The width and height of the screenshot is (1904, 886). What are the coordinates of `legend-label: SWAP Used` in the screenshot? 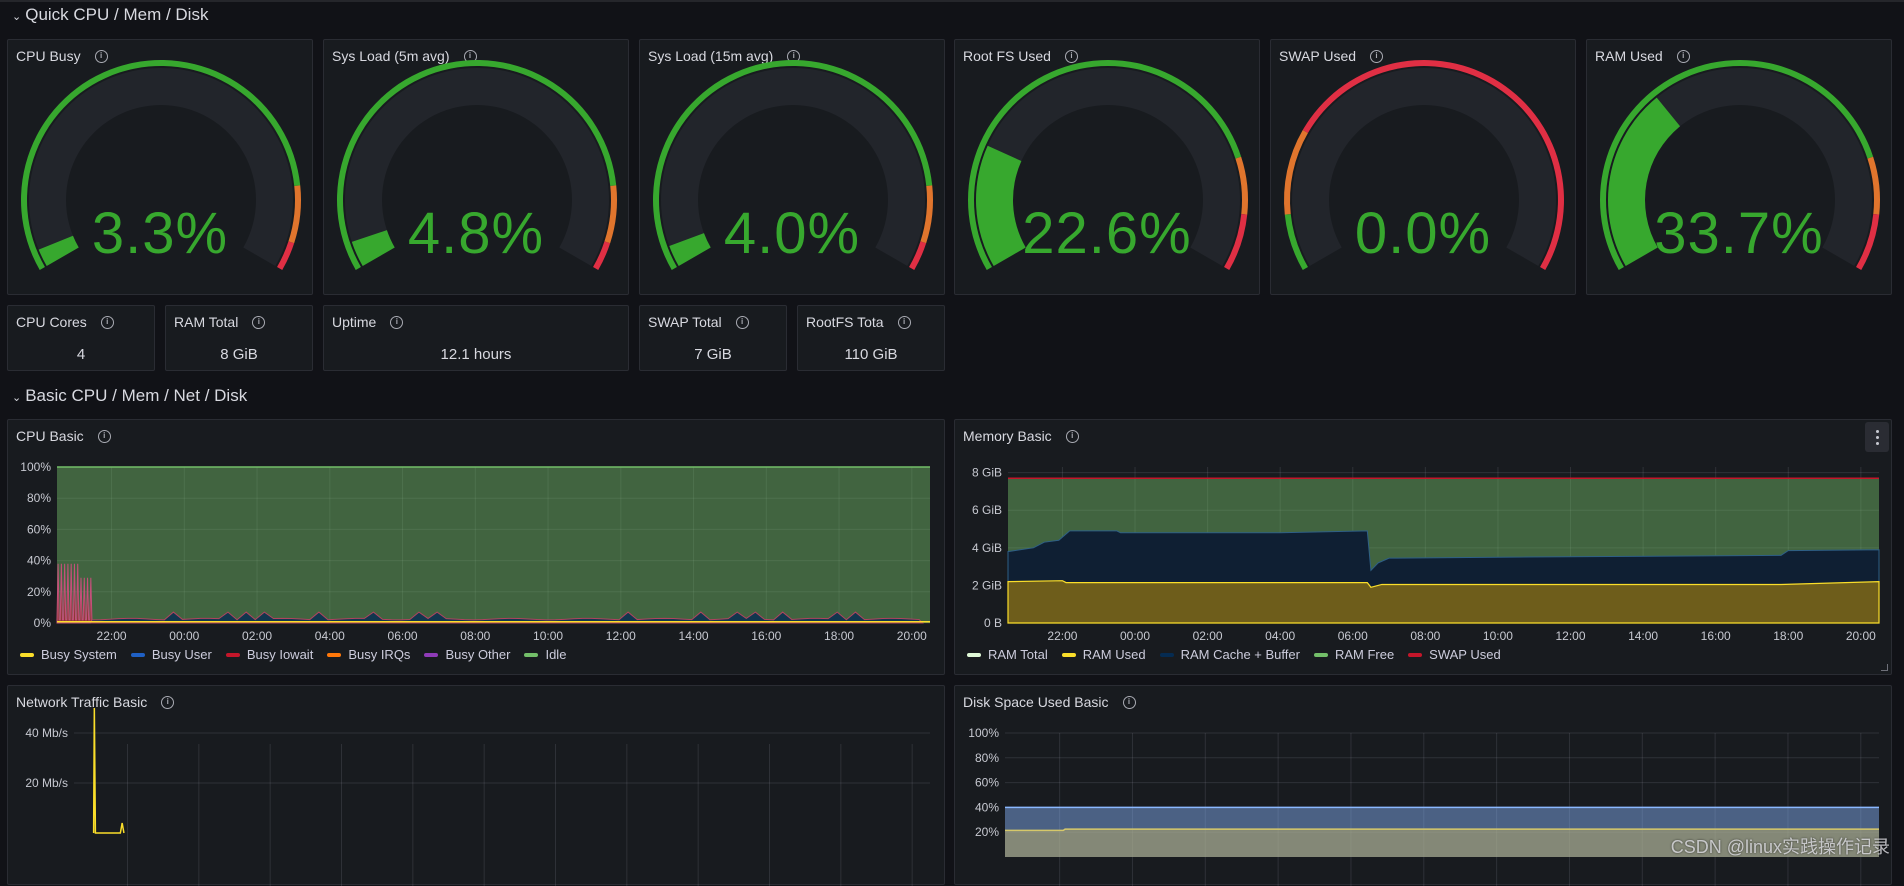 It's located at (1465, 654).